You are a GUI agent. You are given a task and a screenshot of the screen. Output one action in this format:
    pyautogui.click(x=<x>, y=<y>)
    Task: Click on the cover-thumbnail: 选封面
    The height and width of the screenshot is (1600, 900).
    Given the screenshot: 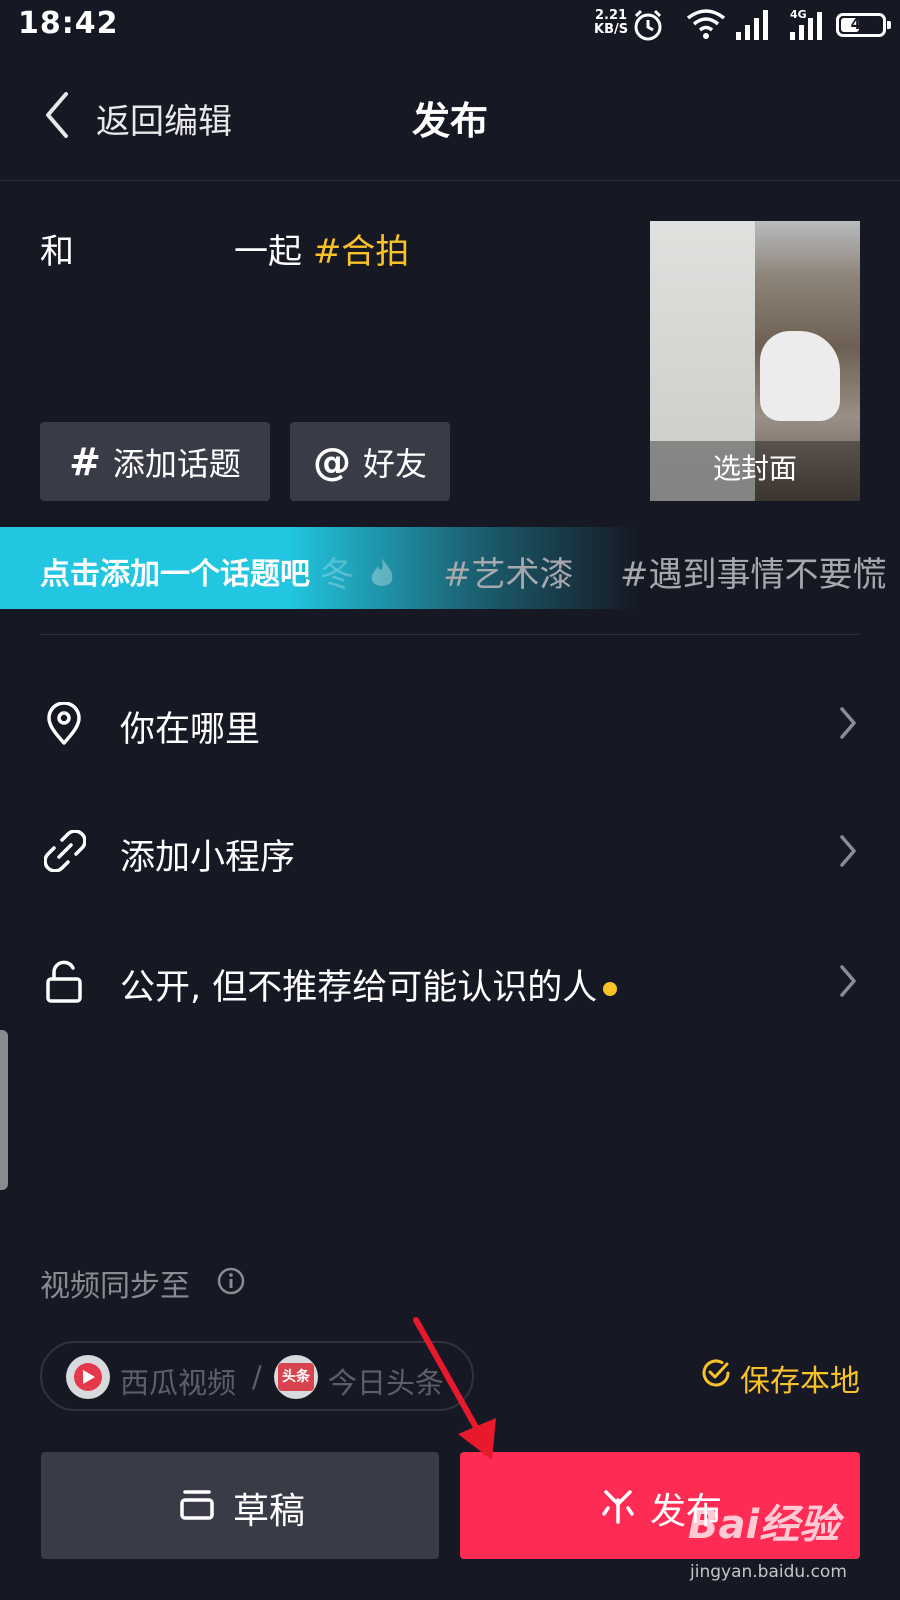 What is the action you would take?
    pyautogui.click(x=755, y=361)
    